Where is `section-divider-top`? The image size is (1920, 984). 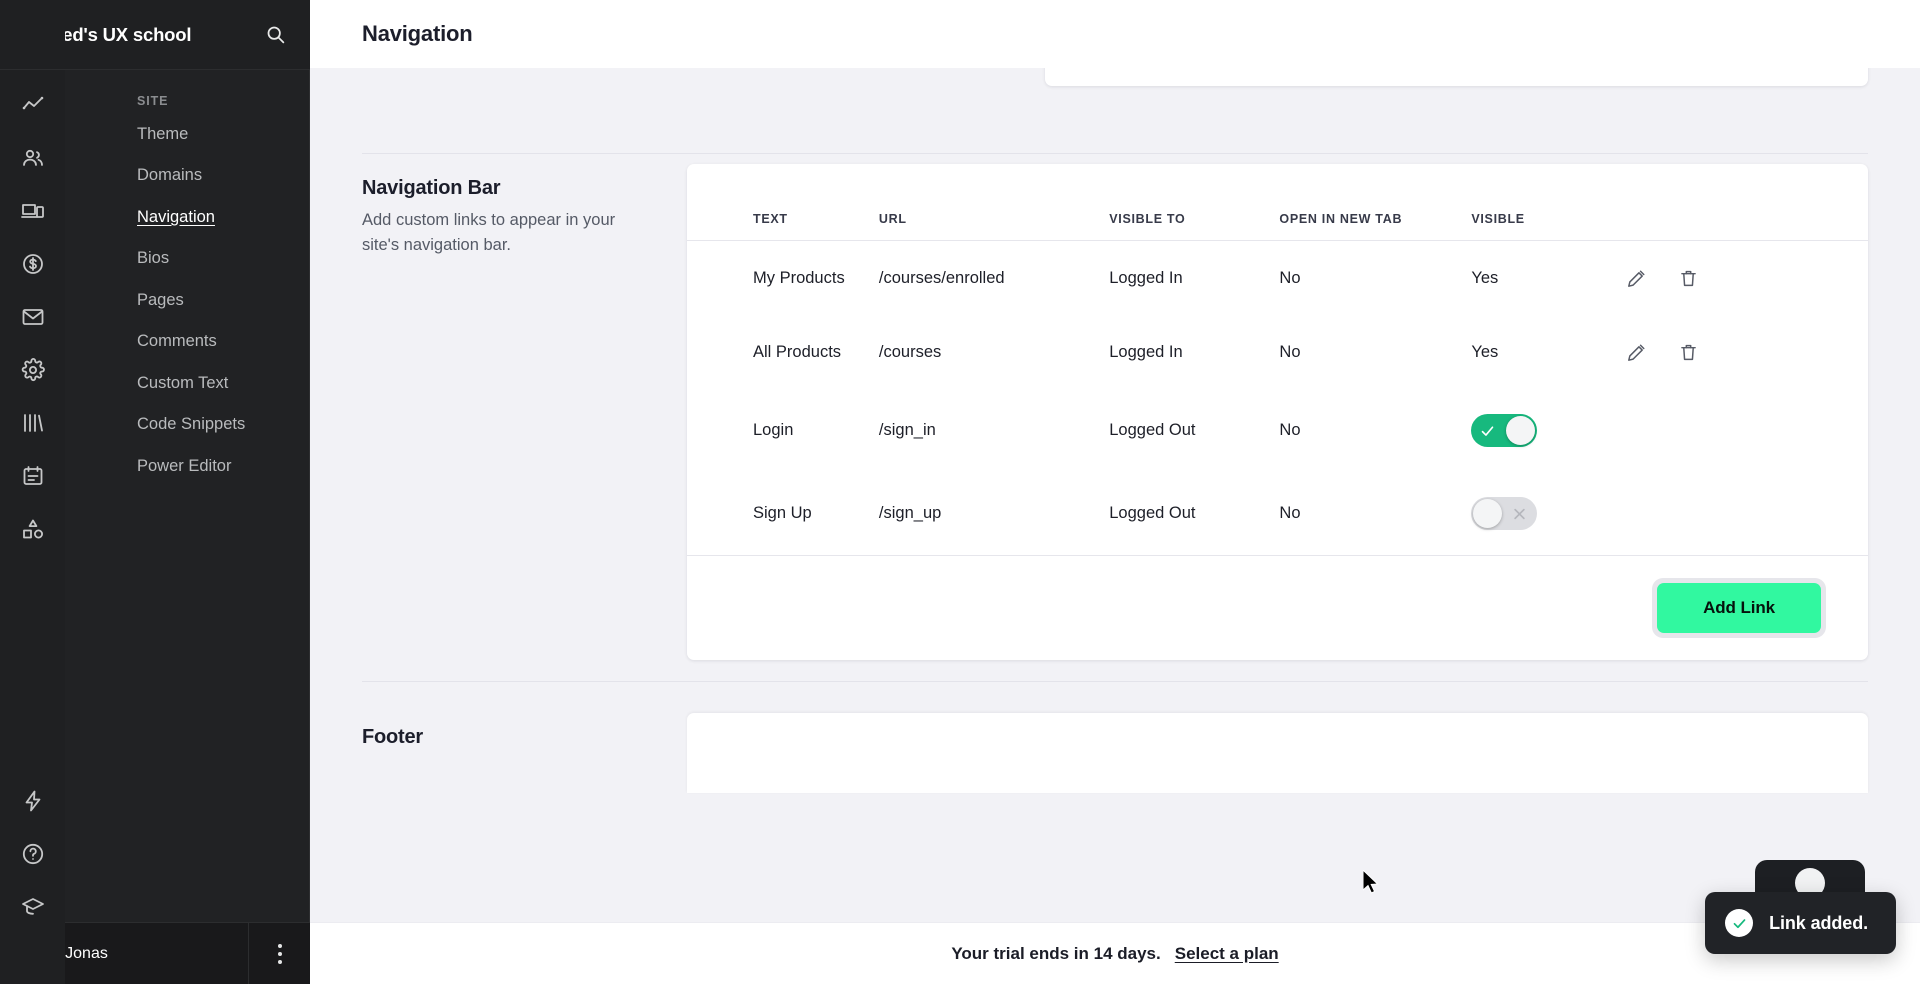
section-divider-top is located at coordinates (1115, 153).